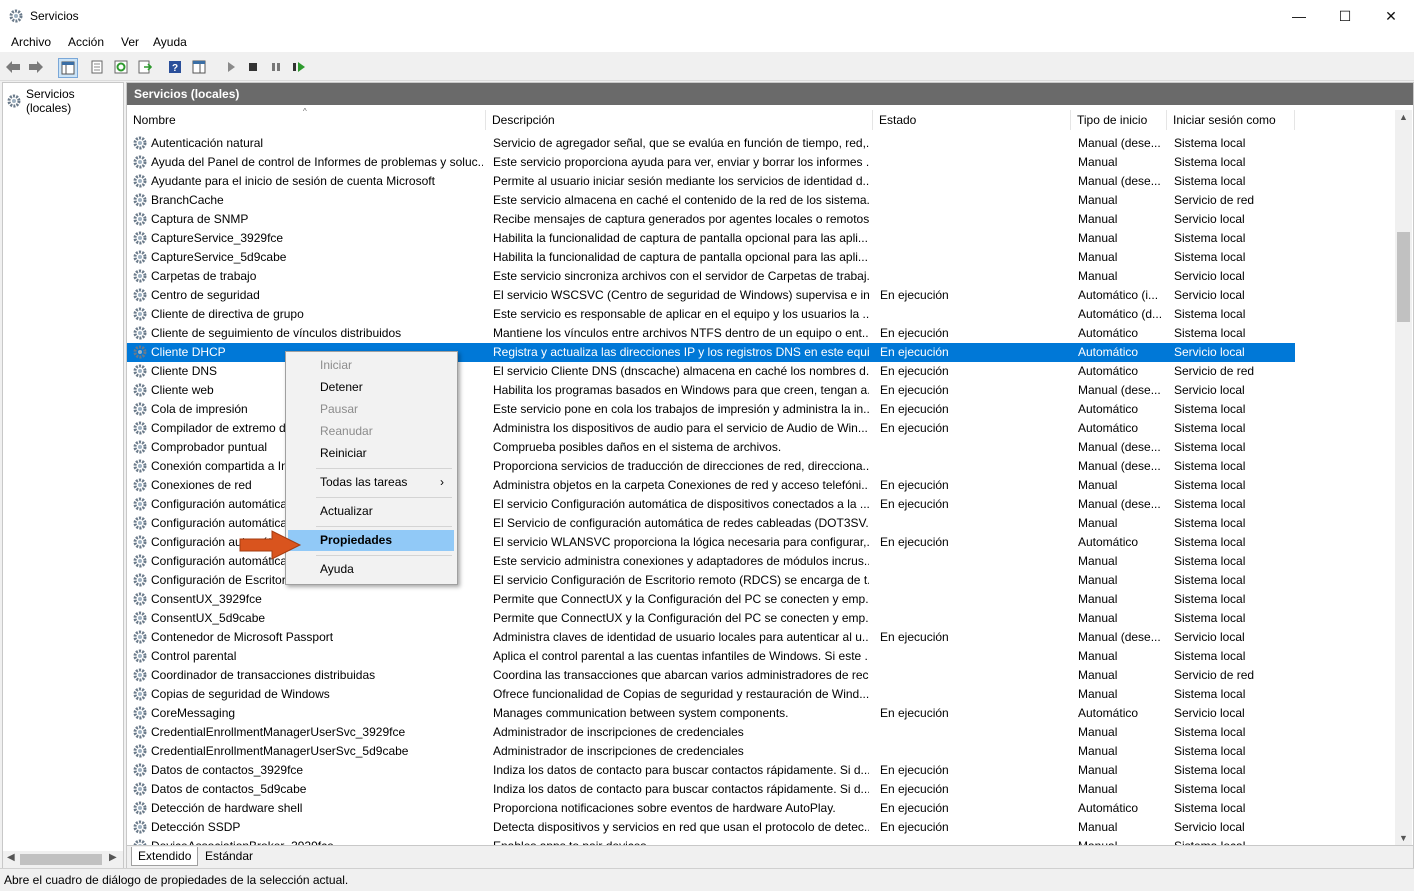 The width and height of the screenshot is (1414, 891). What do you see at coordinates (707, 67) in the screenshot?
I see `toolbar: ?` at bounding box center [707, 67].